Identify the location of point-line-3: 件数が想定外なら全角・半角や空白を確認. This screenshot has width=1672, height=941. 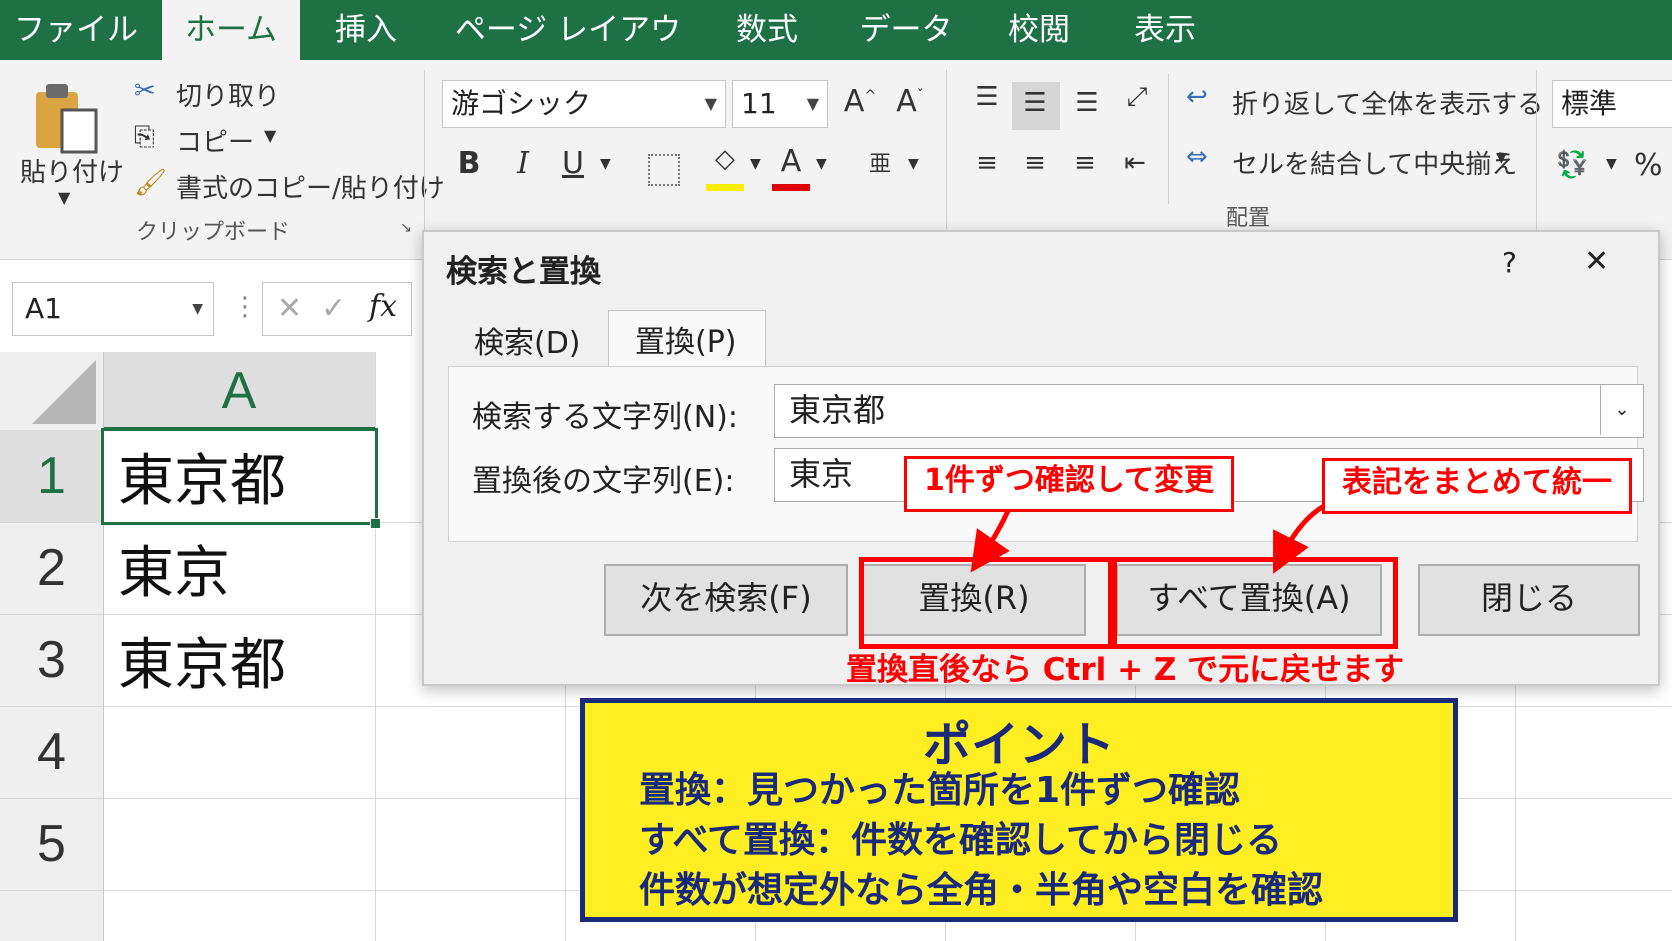
(981, 890).